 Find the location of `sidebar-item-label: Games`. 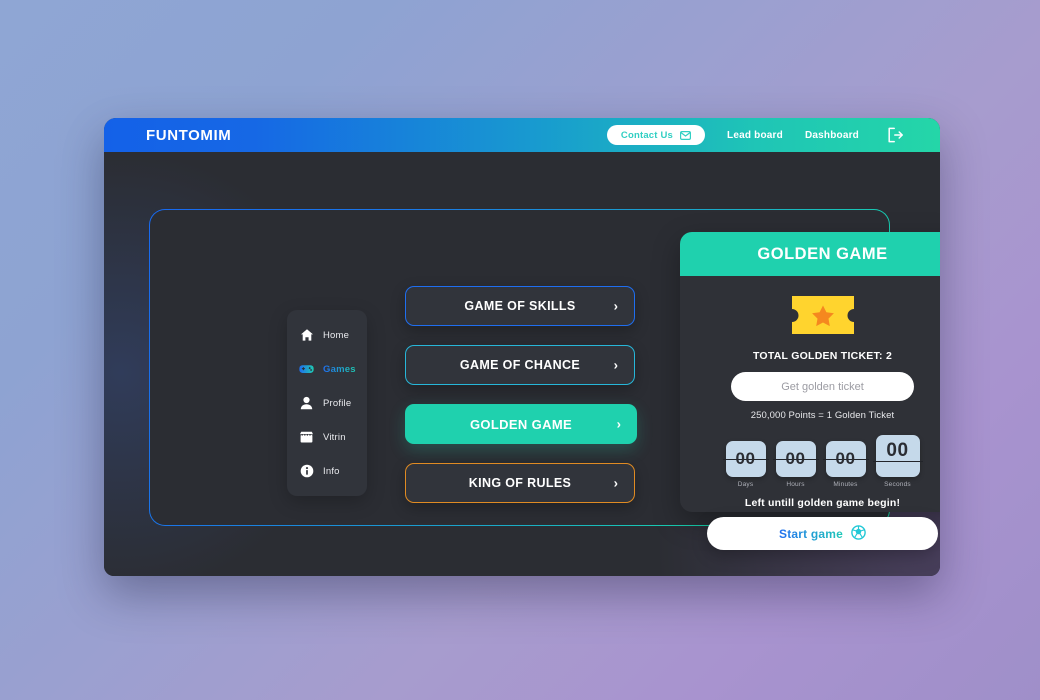

sidebar-item-label: Games is located at coordinates (339, 369).